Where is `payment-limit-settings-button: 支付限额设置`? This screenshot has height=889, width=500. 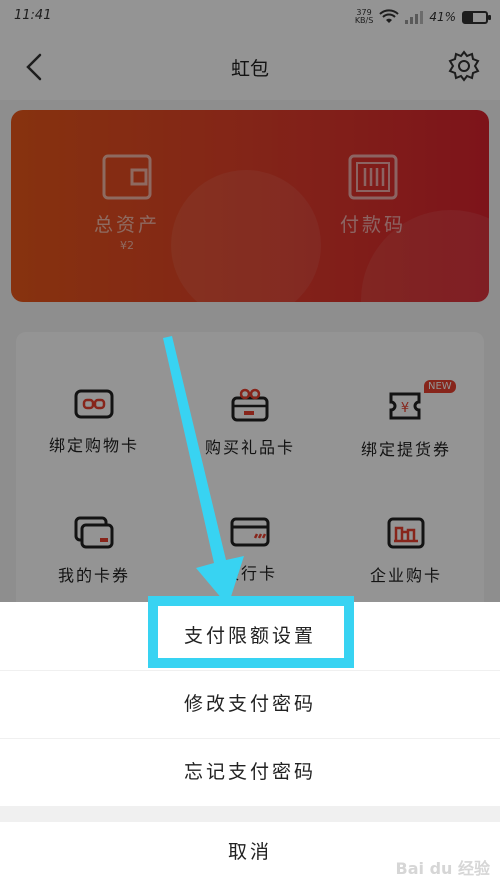 payment-limit-settings-button: 支付限额设置 is located at coordinates (250, 636).